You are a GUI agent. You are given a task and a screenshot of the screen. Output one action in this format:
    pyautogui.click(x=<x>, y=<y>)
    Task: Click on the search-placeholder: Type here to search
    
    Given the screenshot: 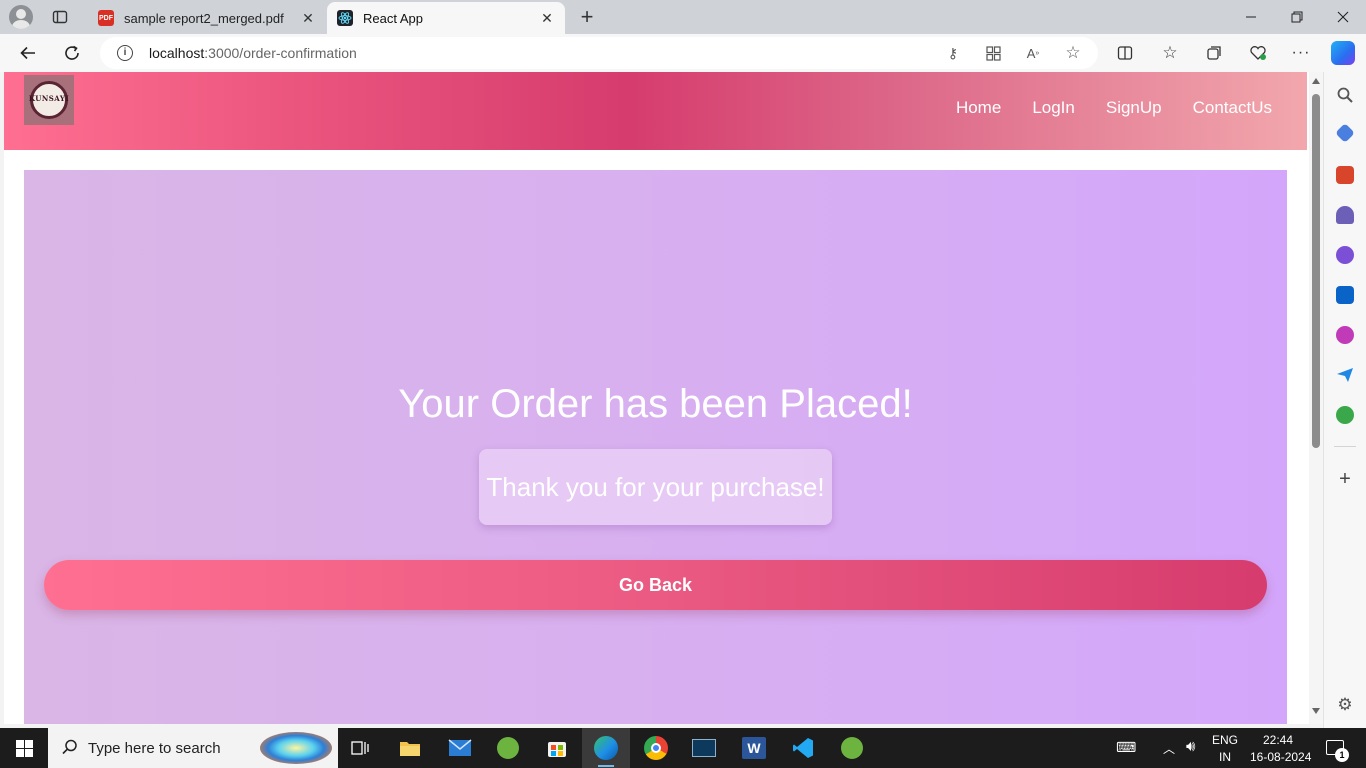 What is the action you would take?
    pyautogui.click(x=154, y=748)
    